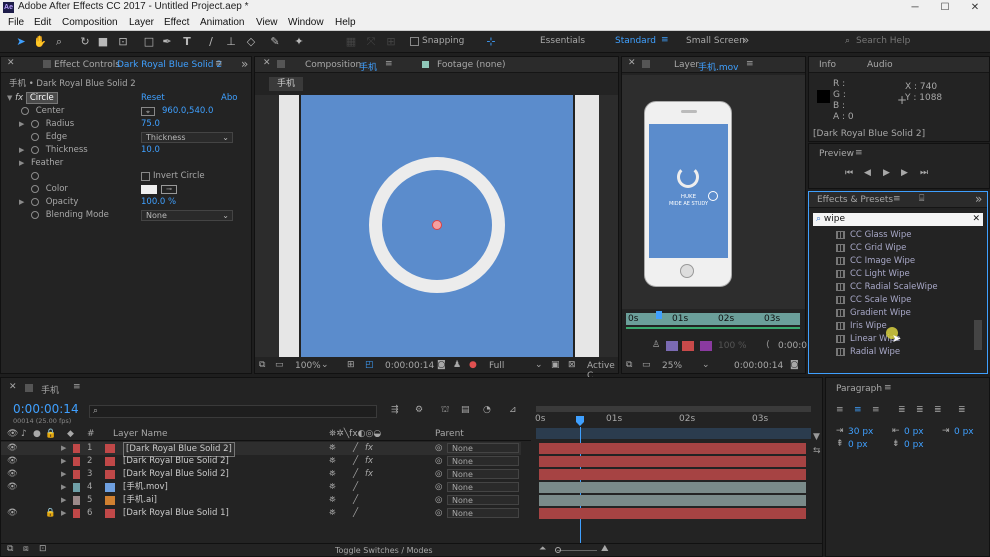  What do you see at coordinates (758, 366) in the screenshot?
I see `layer-time: 0:00:00:14` at bounding box center [758, 366].